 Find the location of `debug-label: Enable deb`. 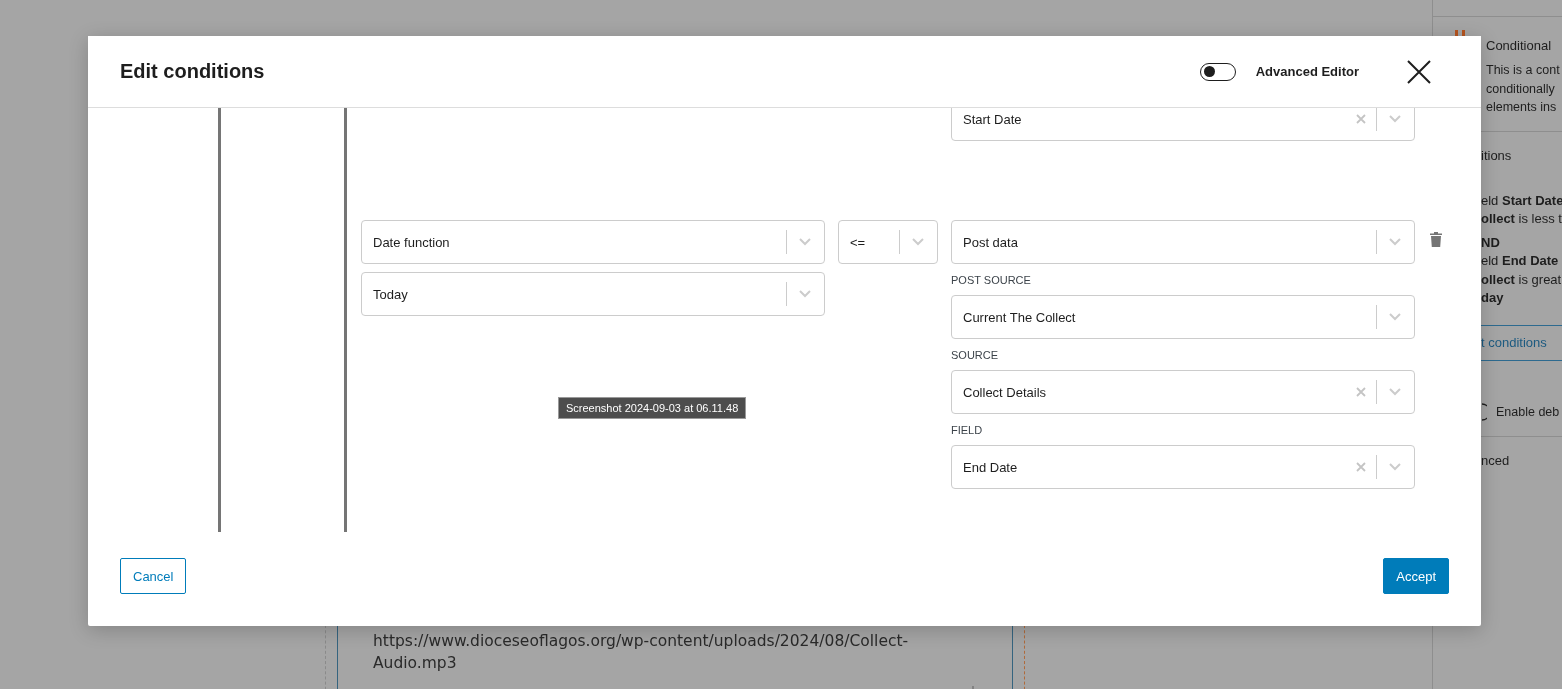

debug-label: Enable deb is located at coordinates (1528, 411).